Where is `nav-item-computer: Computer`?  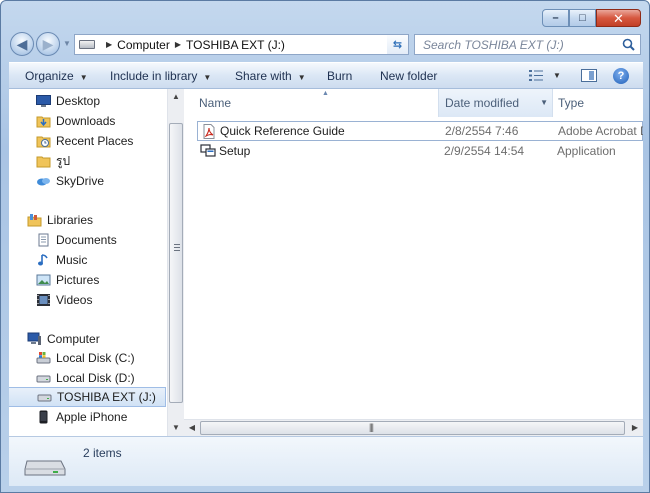 nav-item-computer: Computer is located at coordinates (87, 339).